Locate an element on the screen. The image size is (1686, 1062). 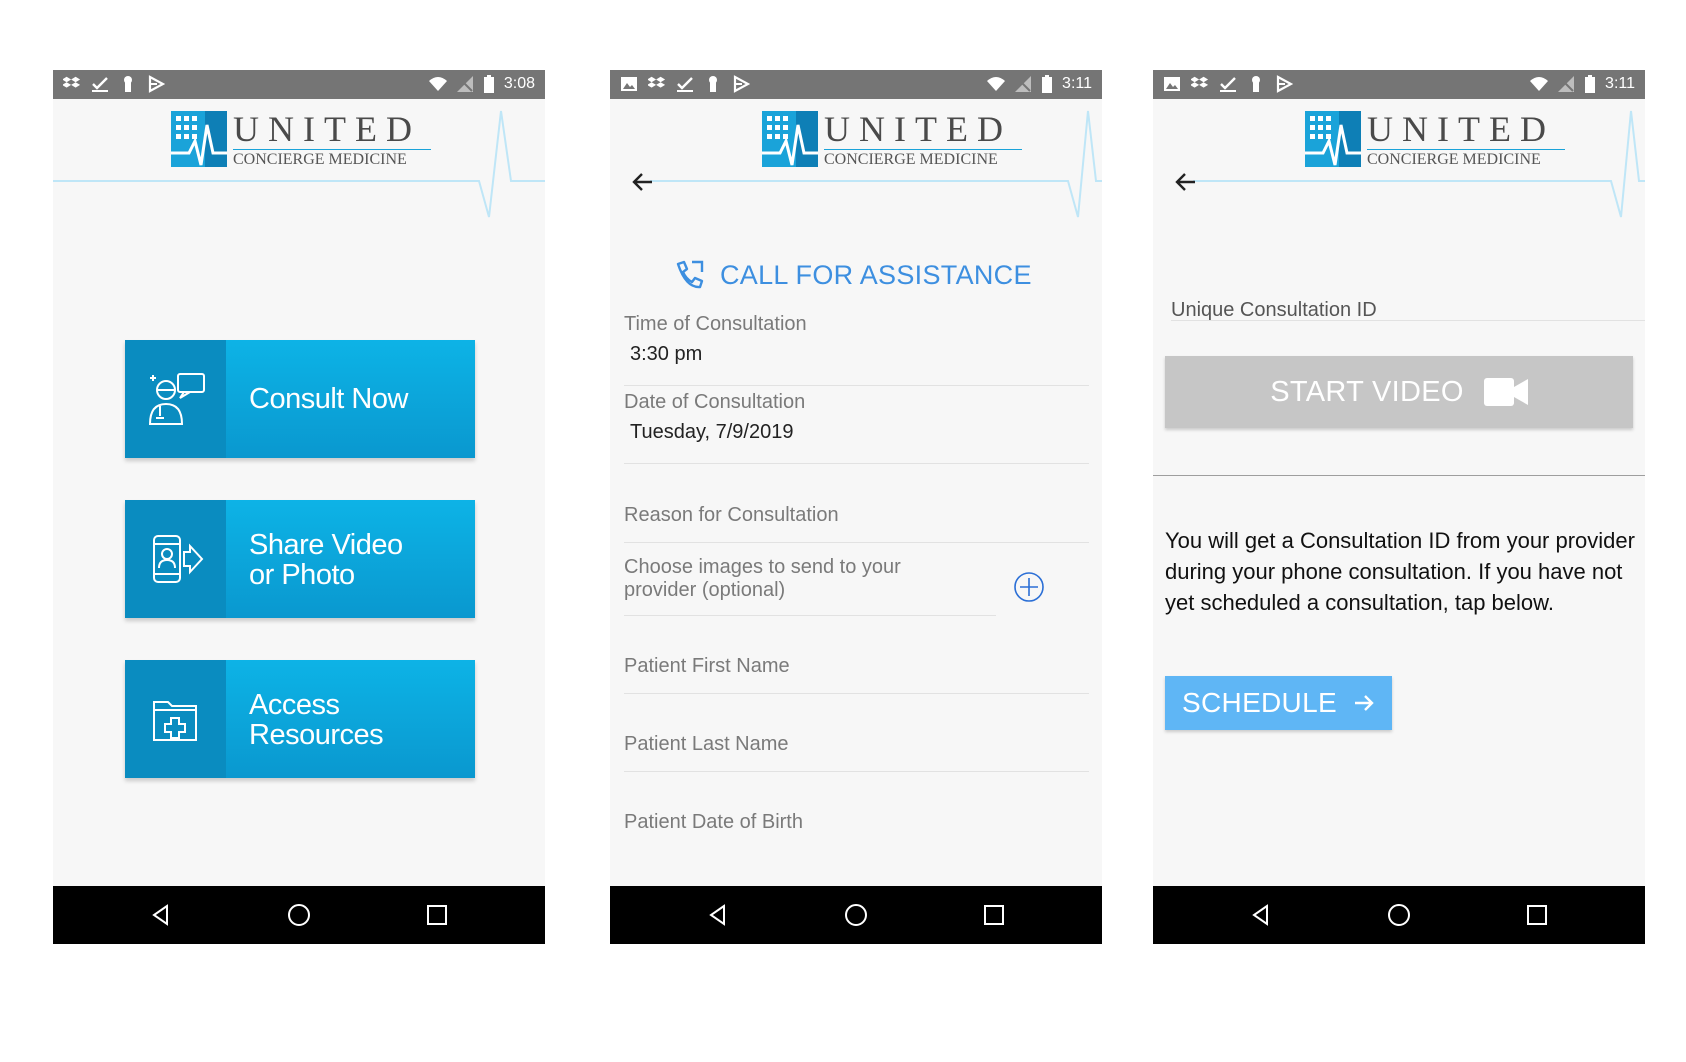
patient-first-name-field: Patient First Name is located at coordinates (707, 666).